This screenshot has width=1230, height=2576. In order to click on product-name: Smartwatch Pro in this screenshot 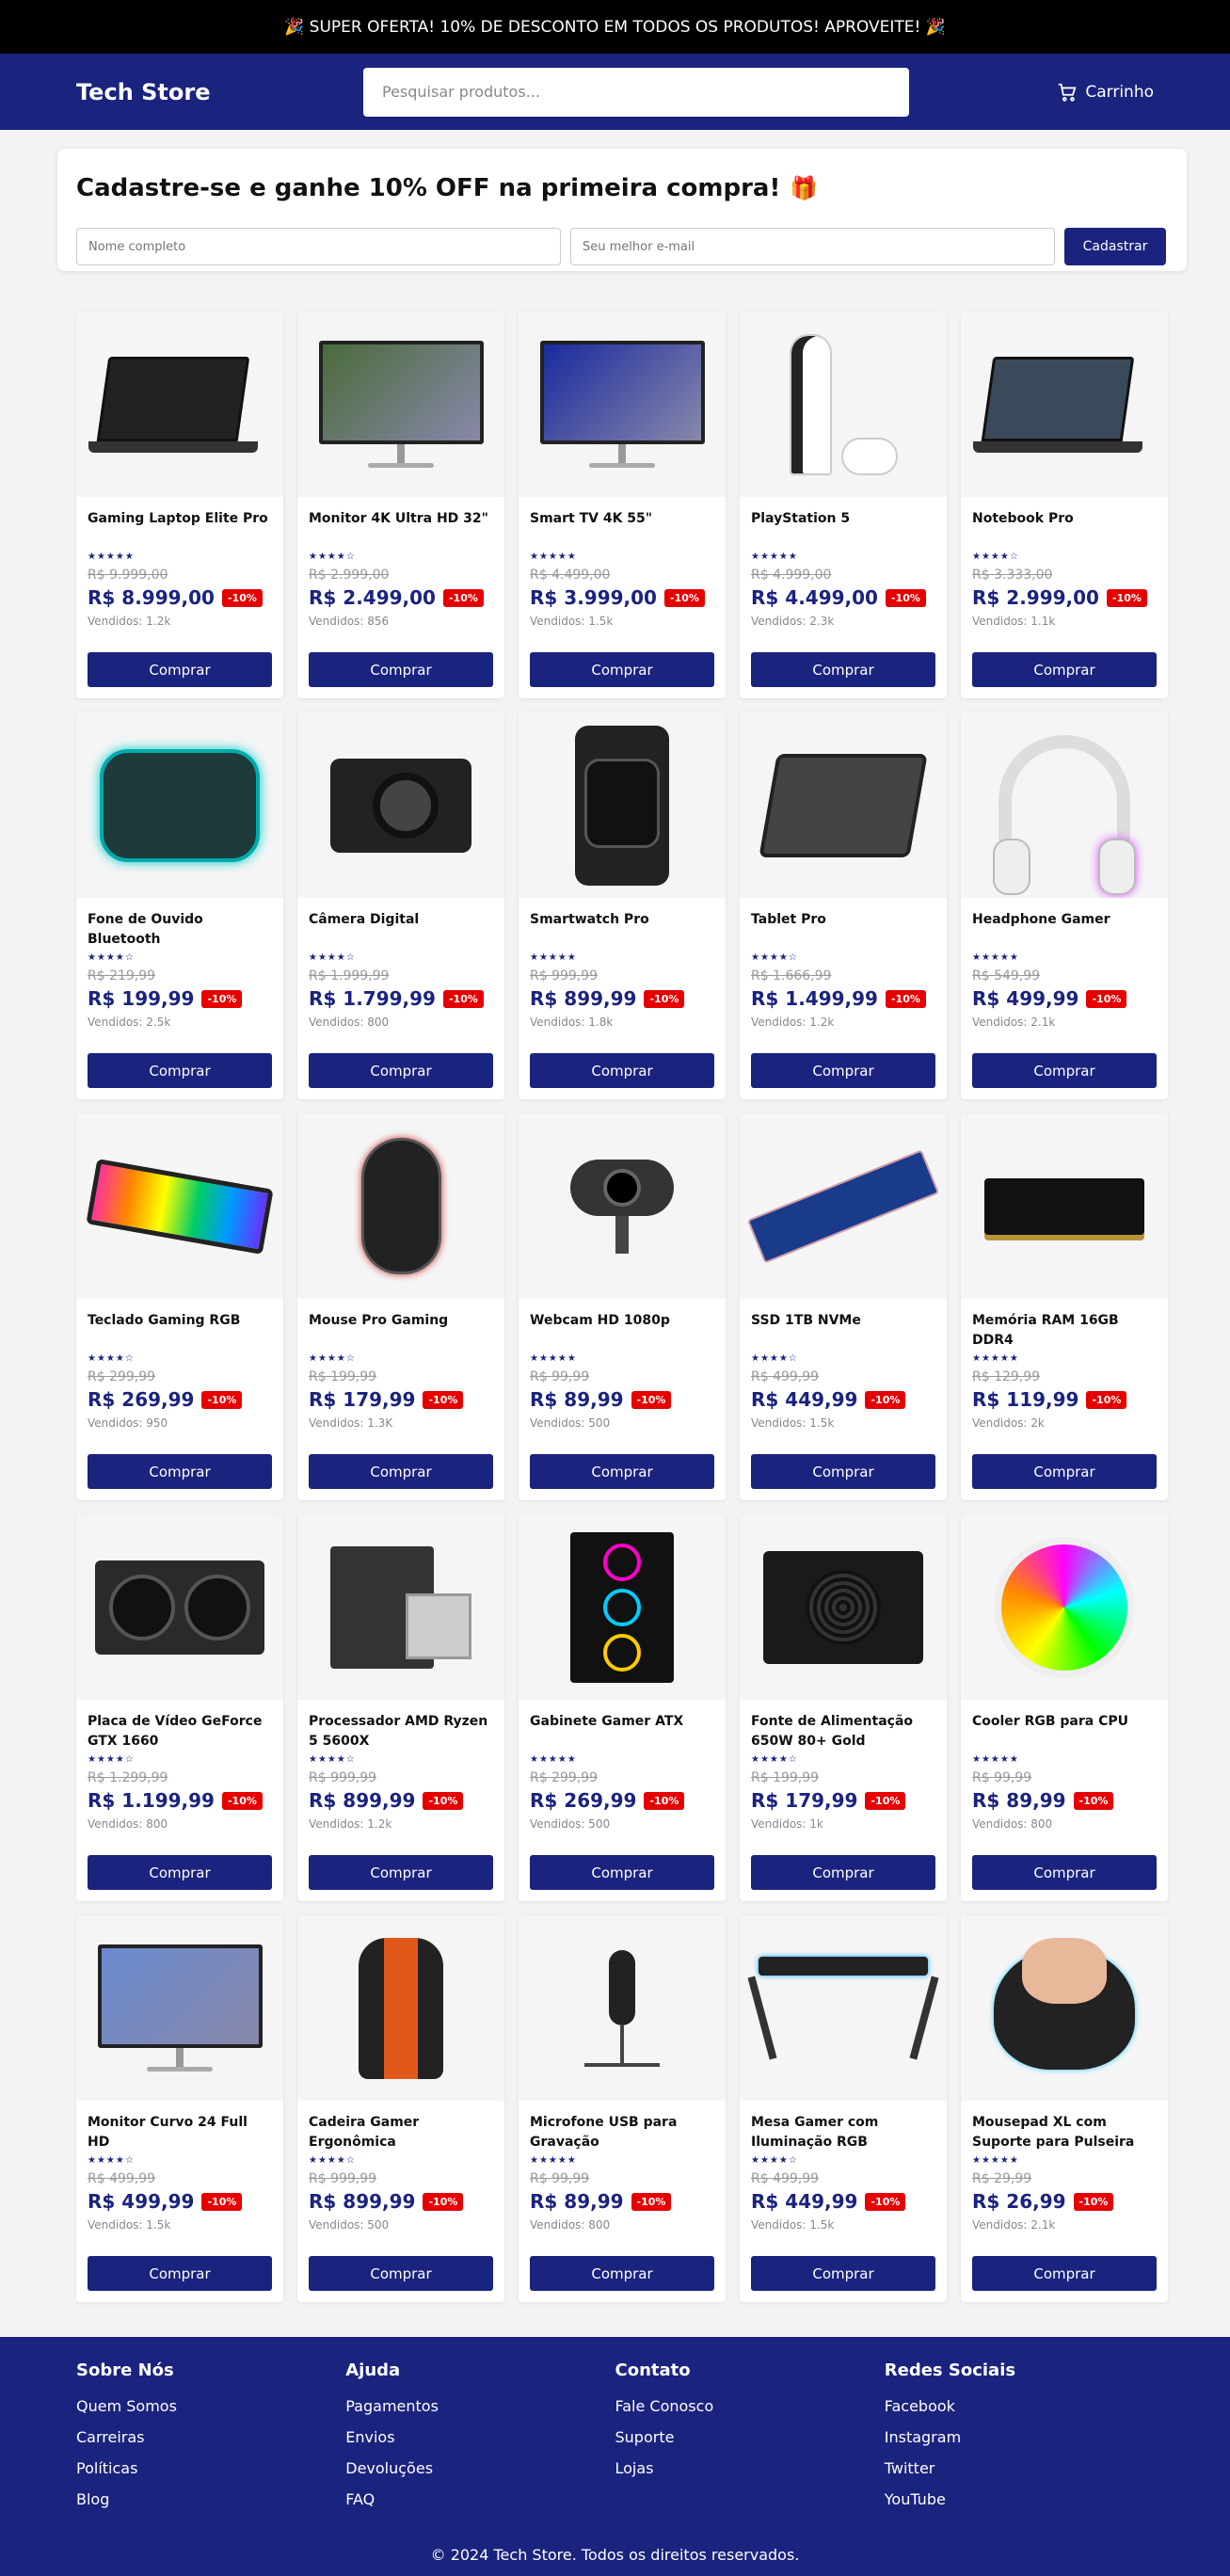, I will do `click(622, 930)`.